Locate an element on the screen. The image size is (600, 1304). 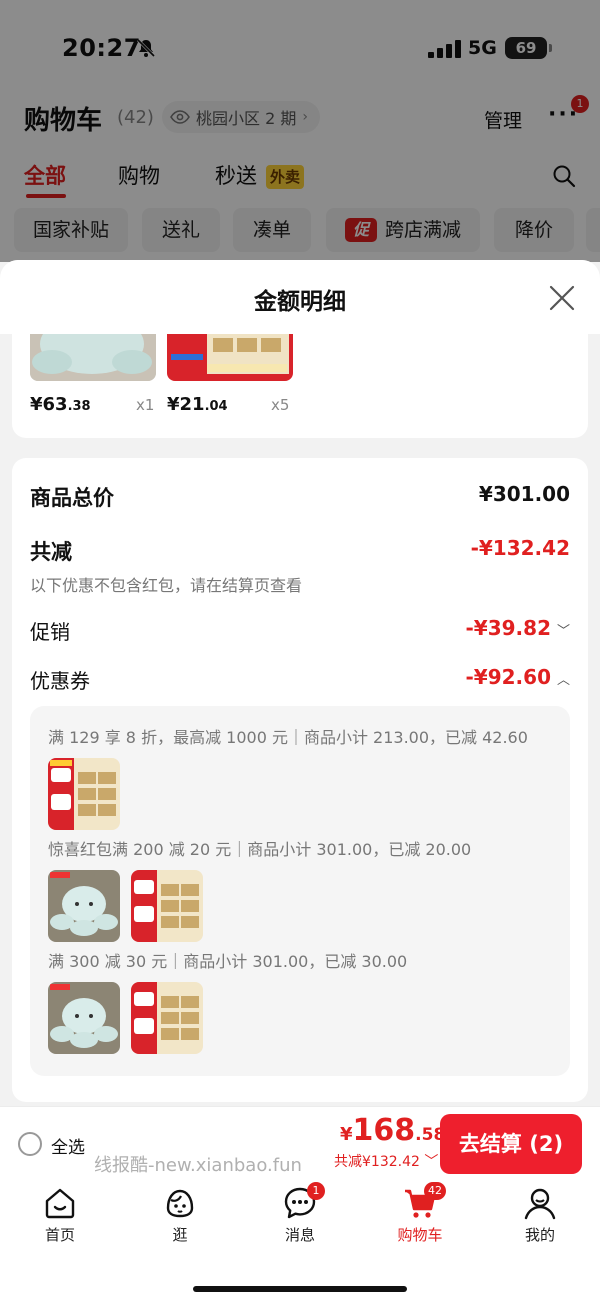
cart-badge: 42 is located at coordinates (435, 1191).